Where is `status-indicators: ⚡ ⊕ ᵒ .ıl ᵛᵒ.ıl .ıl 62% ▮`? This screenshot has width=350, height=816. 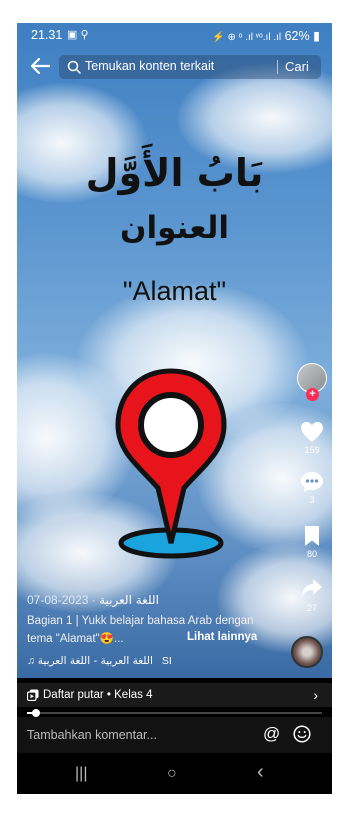
status-indicators: ⚡ ⊕ ᵒ .ıl ᵛᵒ.ıl .ıl 62% ▮ is located at coordinates (266, 35).